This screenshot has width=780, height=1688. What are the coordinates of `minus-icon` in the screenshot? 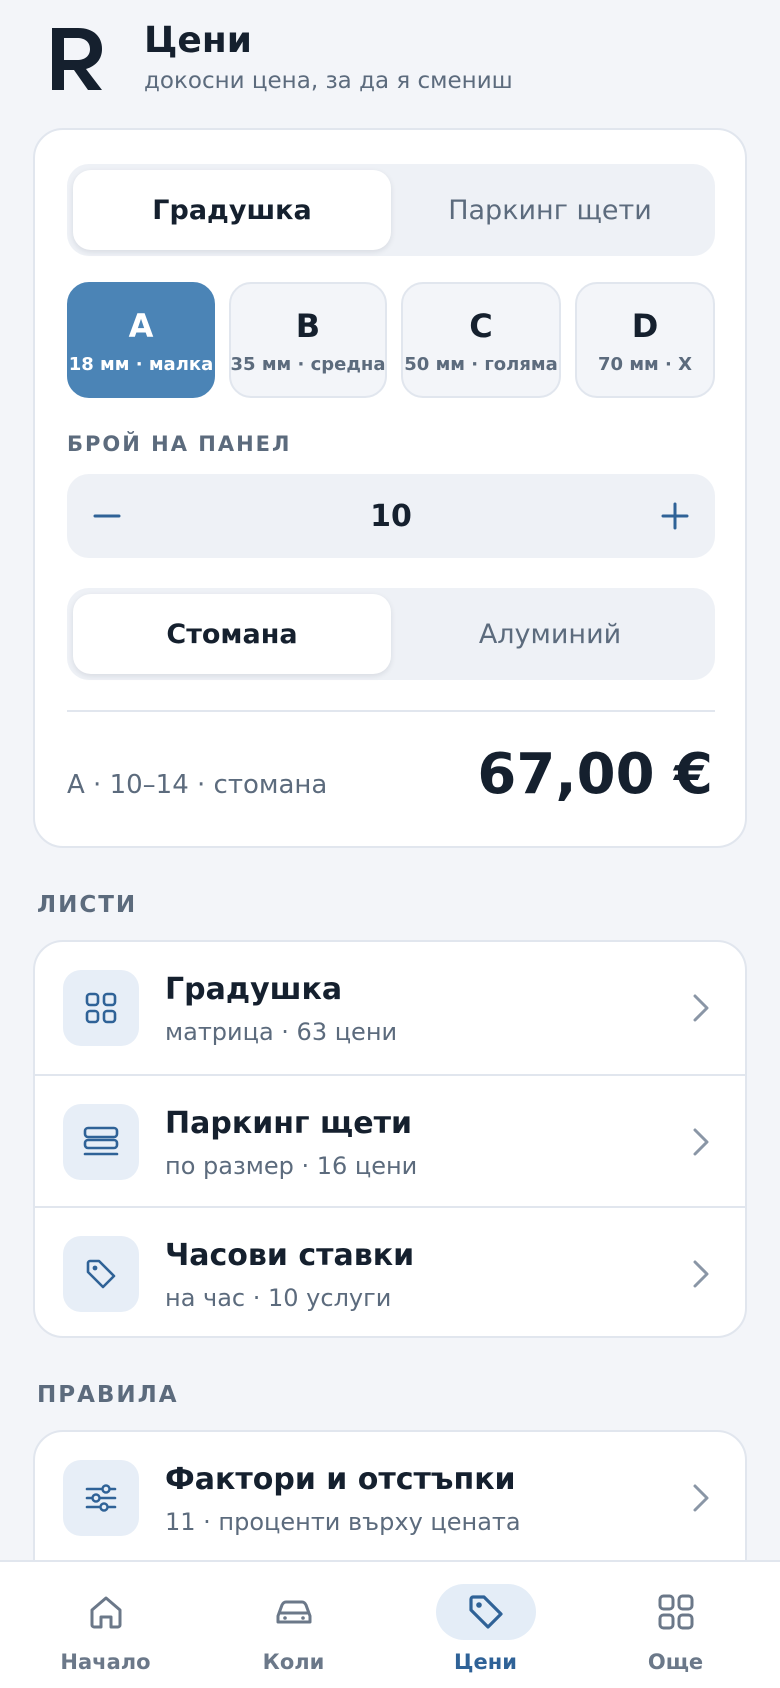 It's located at (107, 516).